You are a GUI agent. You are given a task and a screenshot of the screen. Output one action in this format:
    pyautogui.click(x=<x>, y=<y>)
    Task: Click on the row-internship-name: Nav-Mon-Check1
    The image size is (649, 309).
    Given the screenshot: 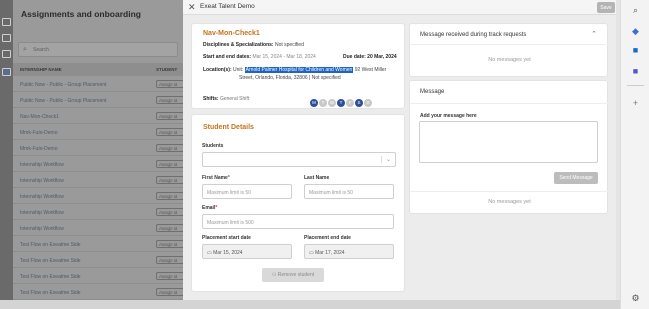 What is the action you would take?
    pyautogui.click(x=39, y=117)
    